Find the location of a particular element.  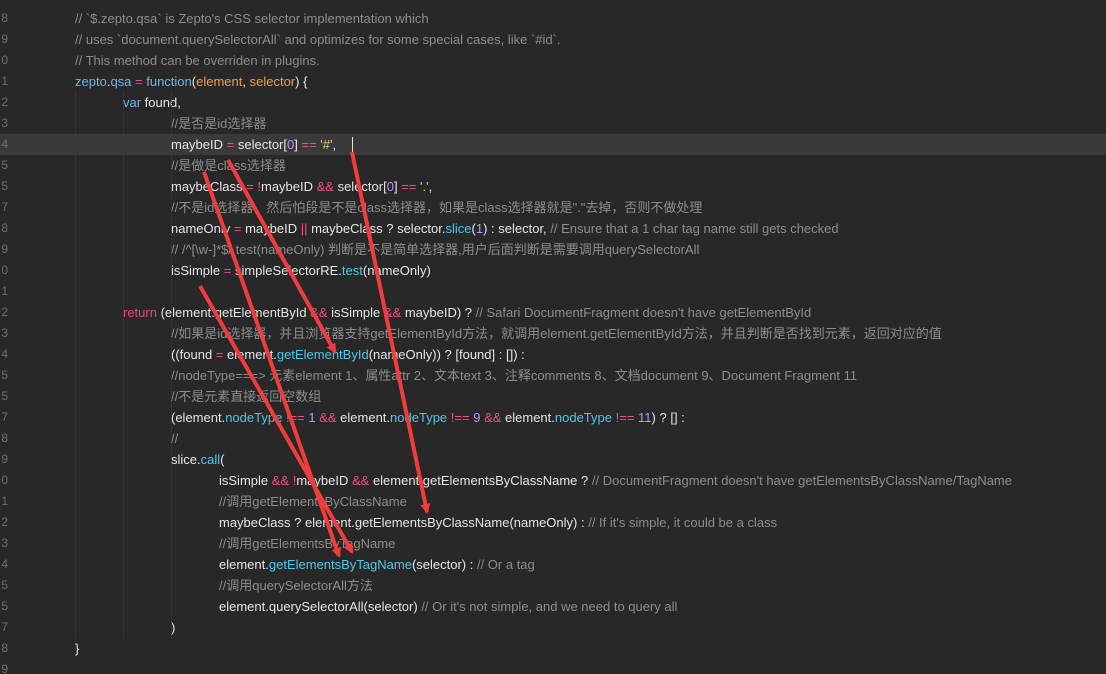

code-line: 8} is located at coordinates (553, 648).